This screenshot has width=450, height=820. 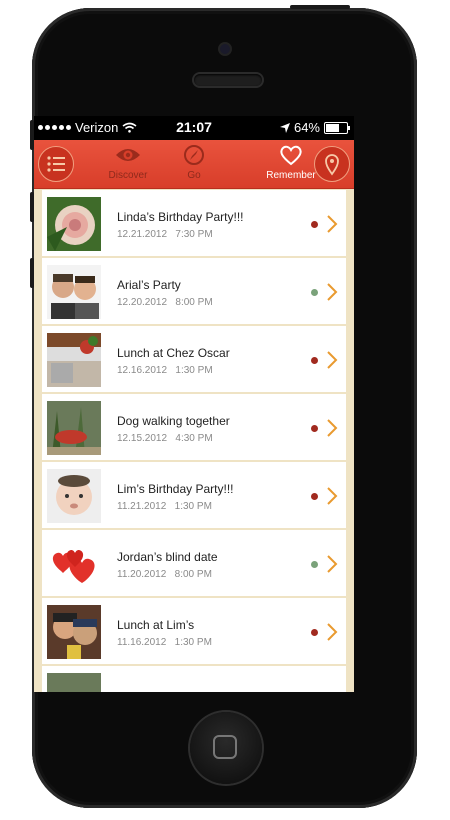 I want to click on location-button, so click(x=332, y=164).